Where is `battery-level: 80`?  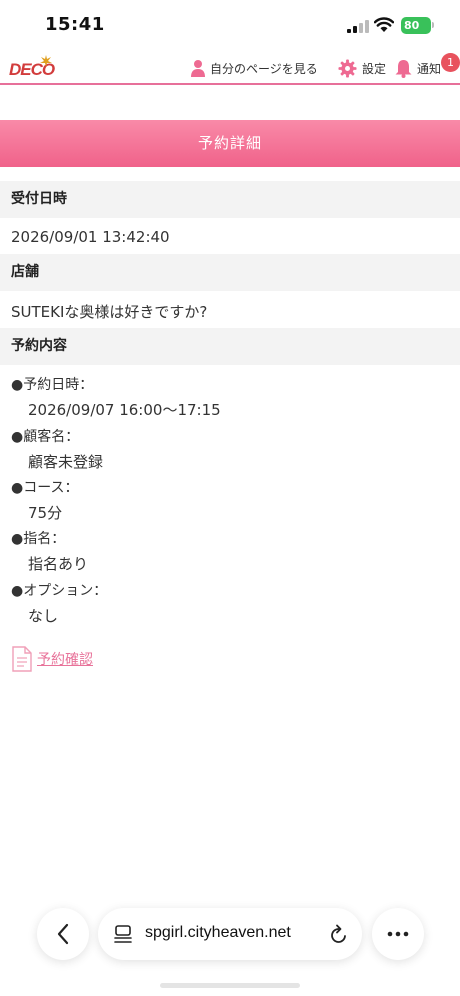
battery-level: 80 is located at coordinates (412, 25).